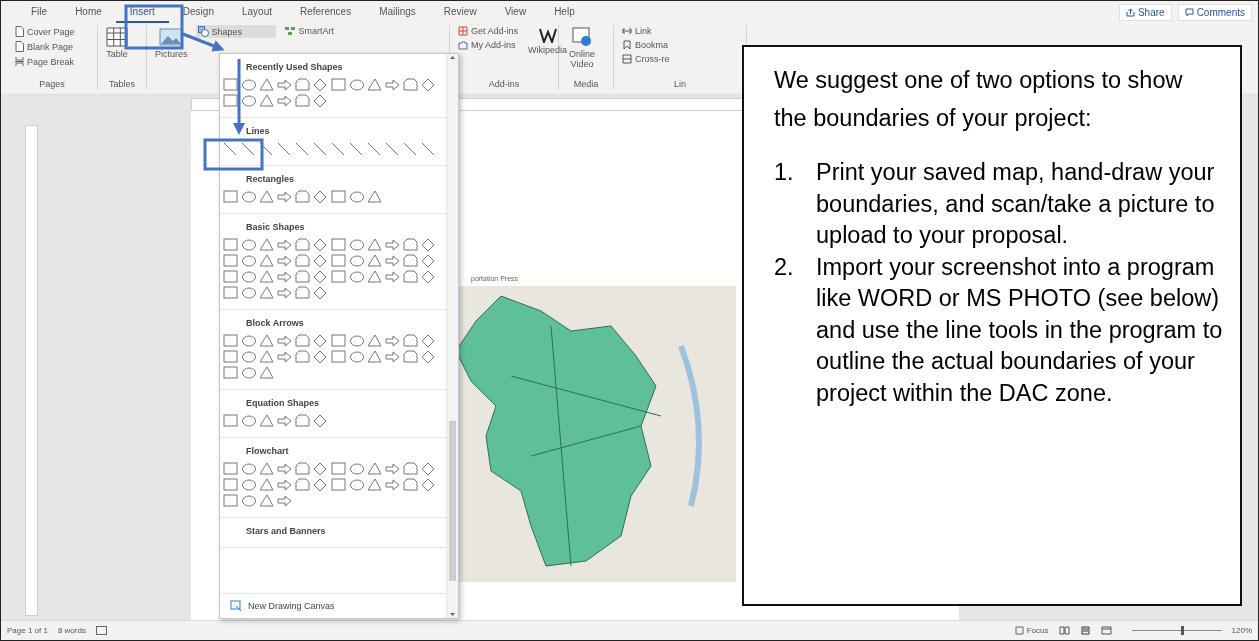 The height and width of the screenshot is (641, 1259). I want to click on zoom-level: 120%, so click(1241, 630).